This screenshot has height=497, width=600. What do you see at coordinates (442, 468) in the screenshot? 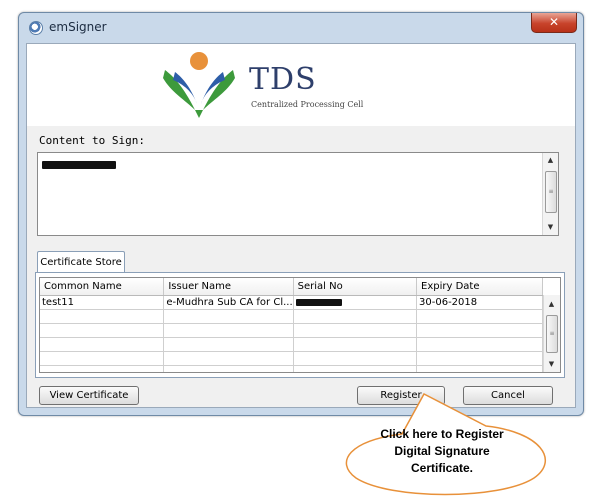
I see `callout-line-3: Certificate.` at bounding box center [442, 468].